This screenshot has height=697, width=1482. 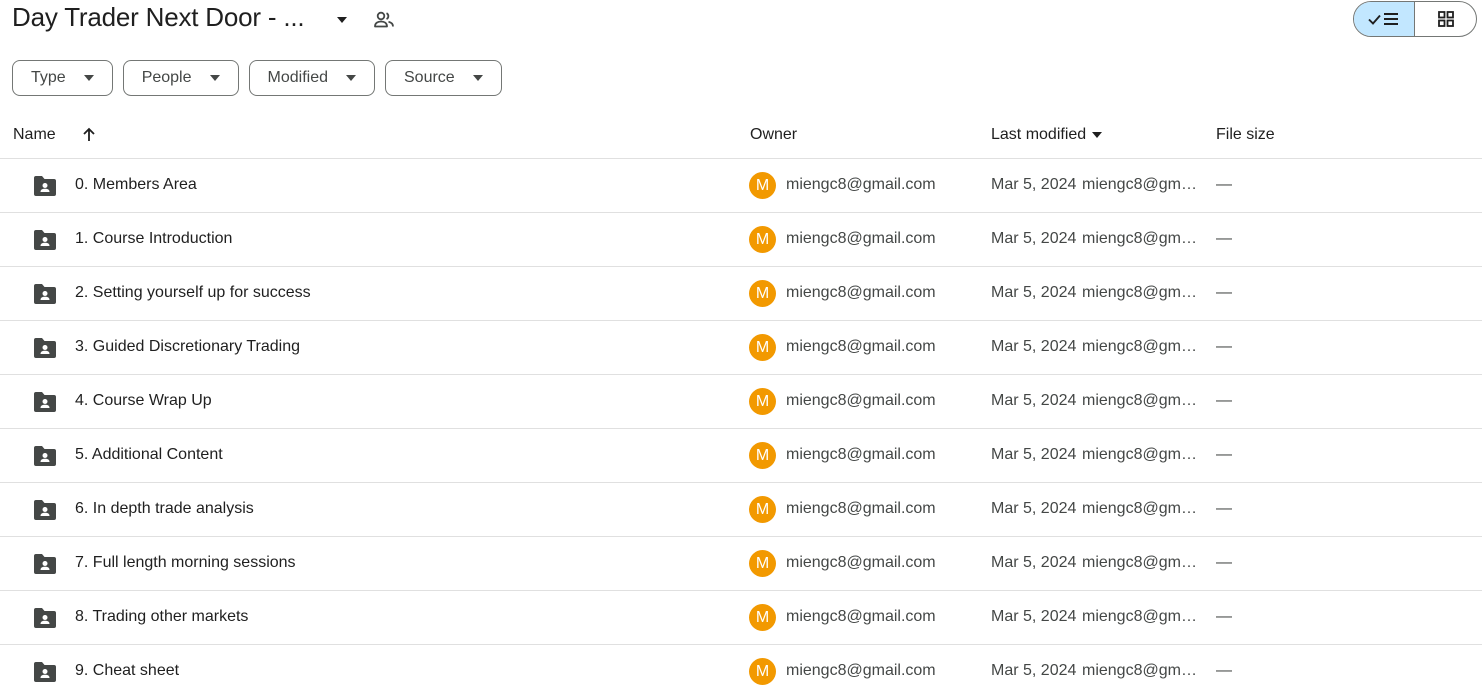 What do you see at coordinates (89, 135) in the screenshot?
I see `arrow-up-icon` at bounding box center [89, 135].